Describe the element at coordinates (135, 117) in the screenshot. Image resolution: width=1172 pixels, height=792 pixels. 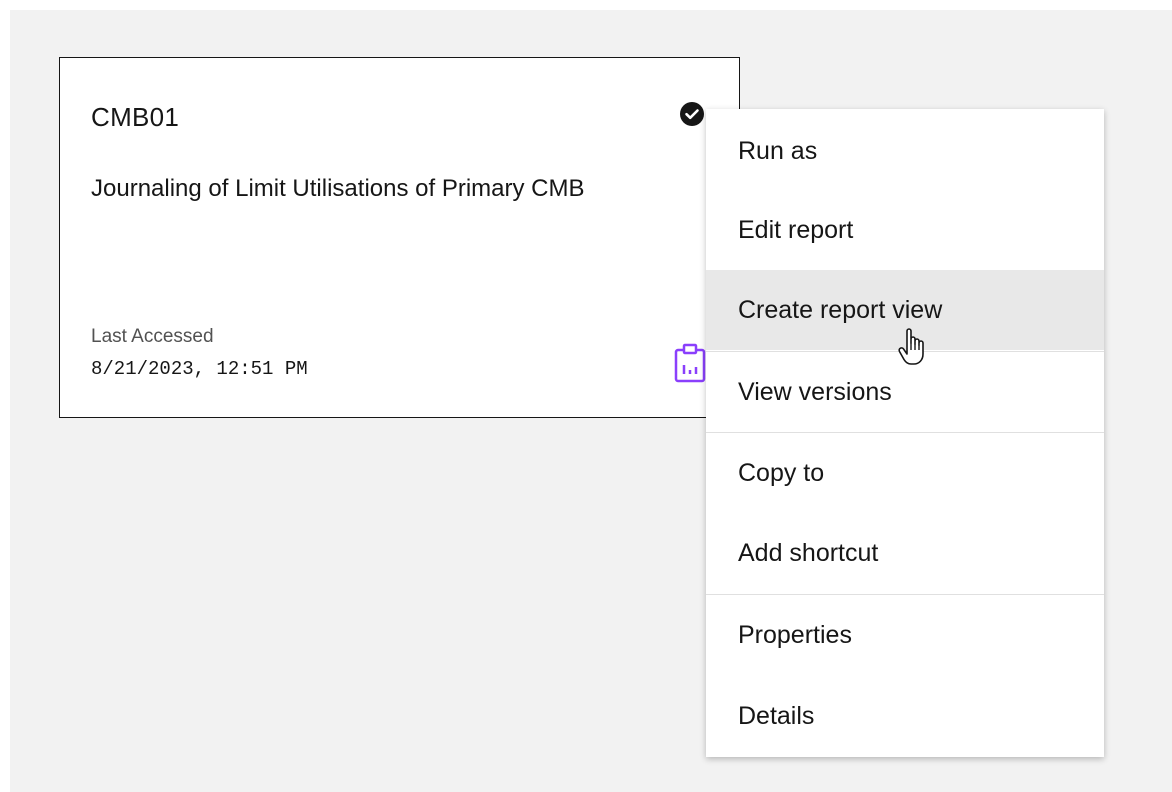
I see `tile-title: CMB01` at that location.